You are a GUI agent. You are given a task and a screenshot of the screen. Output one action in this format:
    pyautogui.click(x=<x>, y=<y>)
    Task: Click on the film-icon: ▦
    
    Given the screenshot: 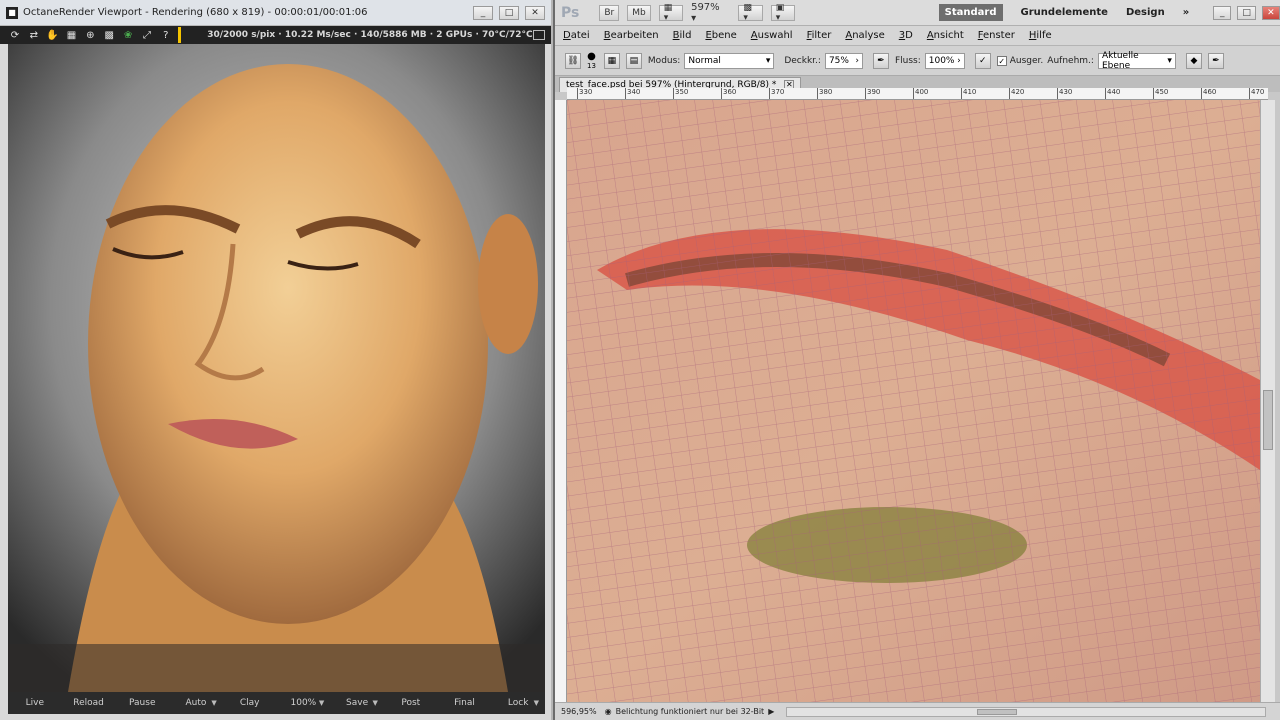 What is the action you would take?
    pyautogui.click(x=72, y=35)
    